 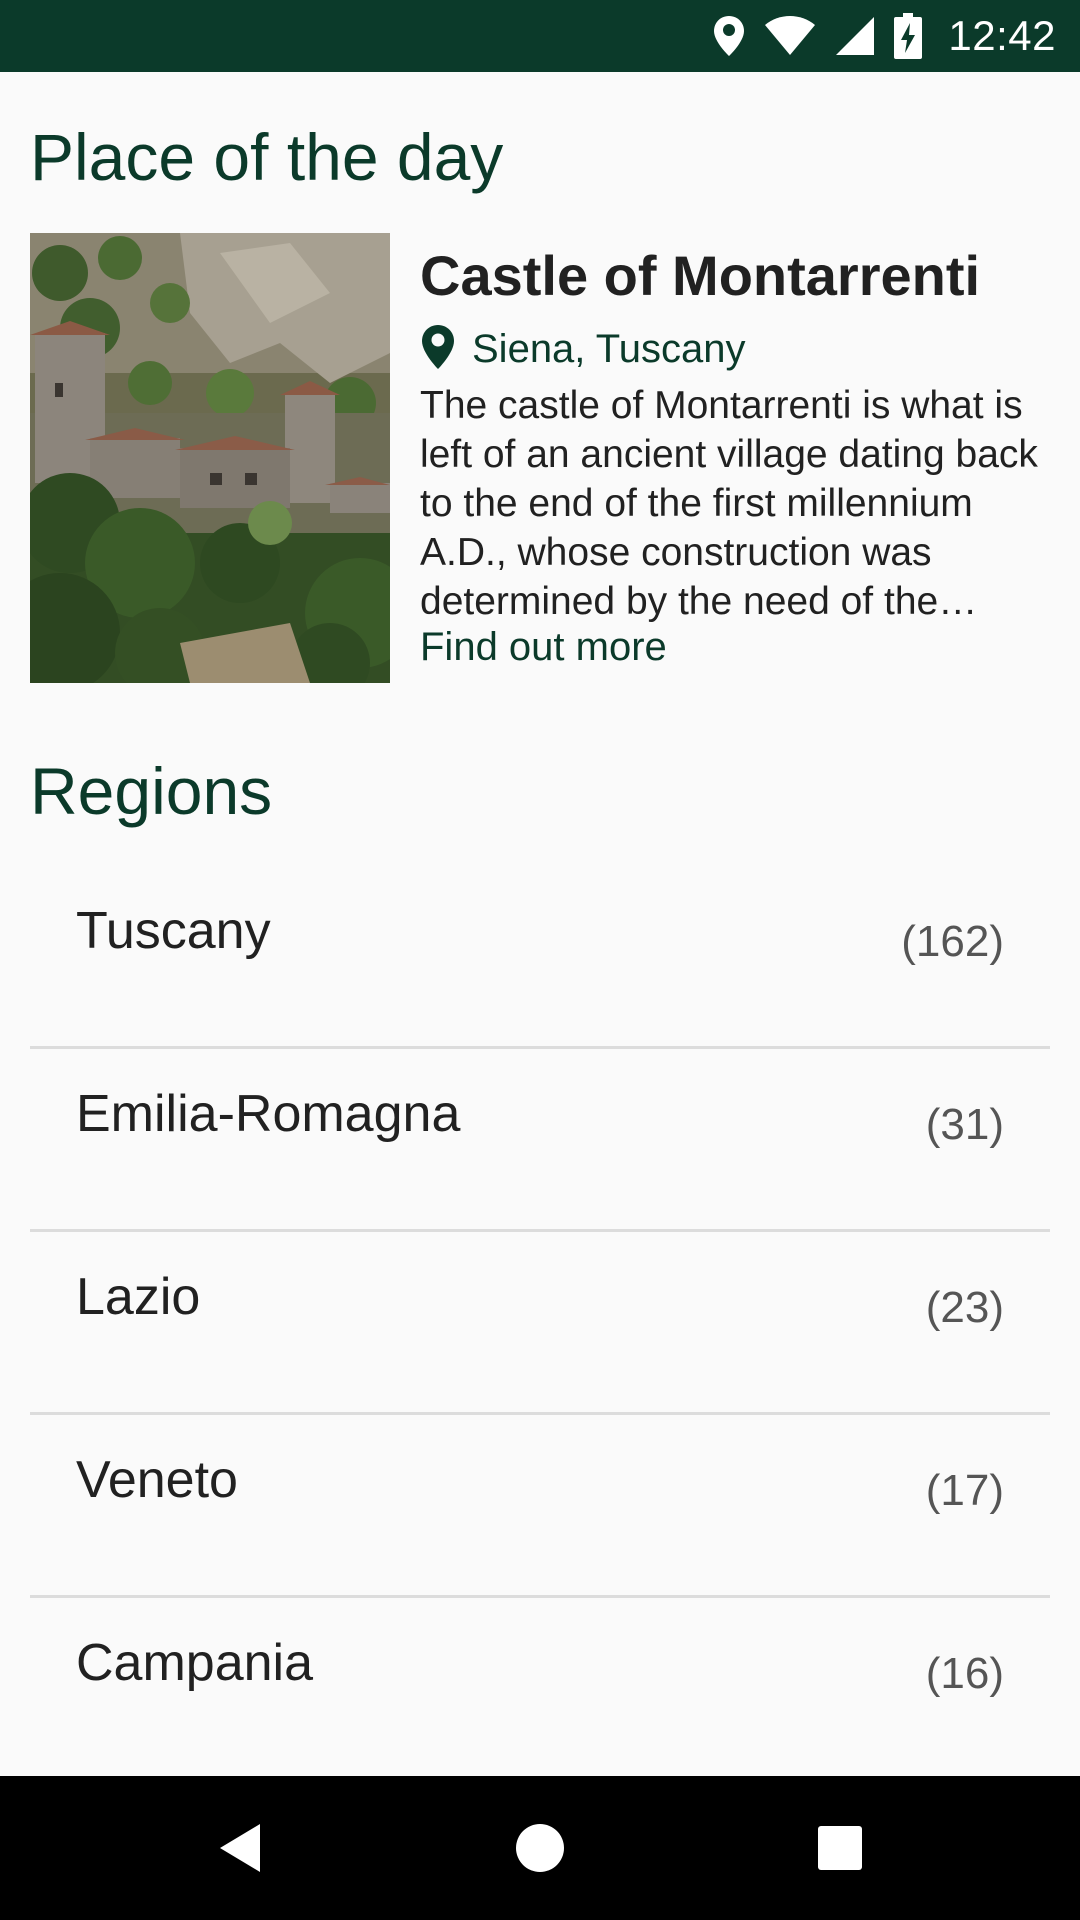 I want to click on place-photo, so click(x=210, y=458).